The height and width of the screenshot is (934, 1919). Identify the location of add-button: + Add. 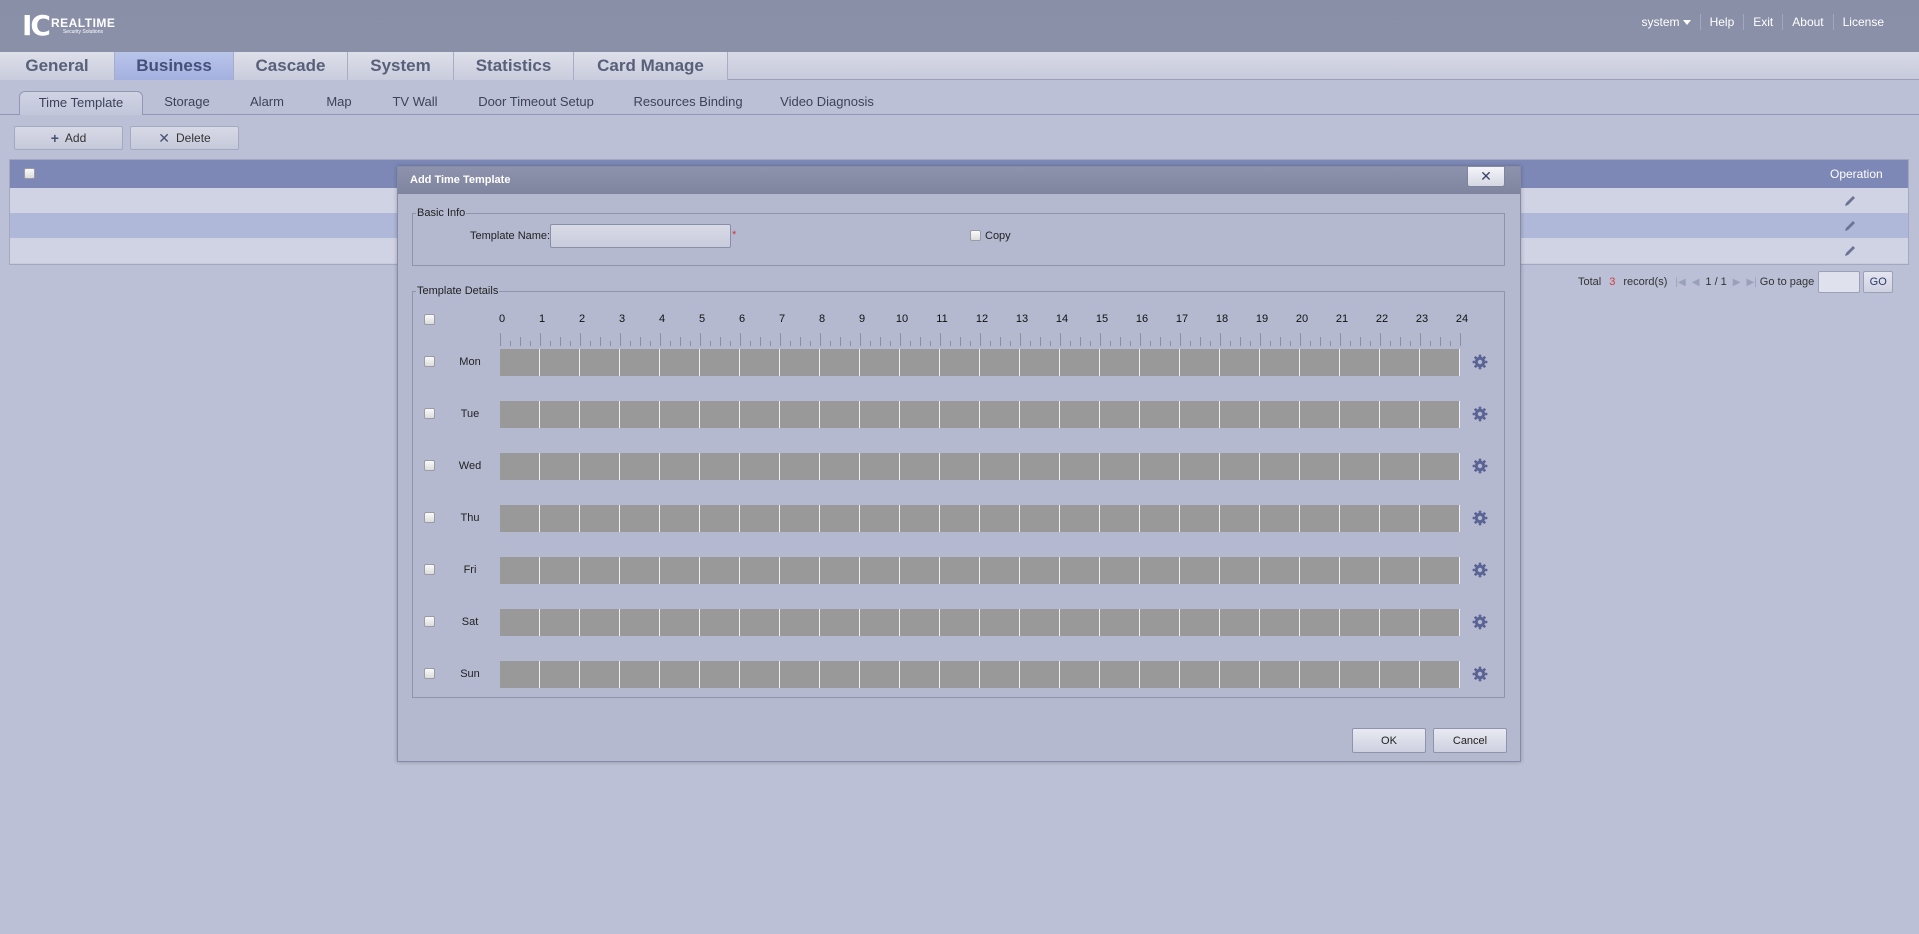
(68, 138).